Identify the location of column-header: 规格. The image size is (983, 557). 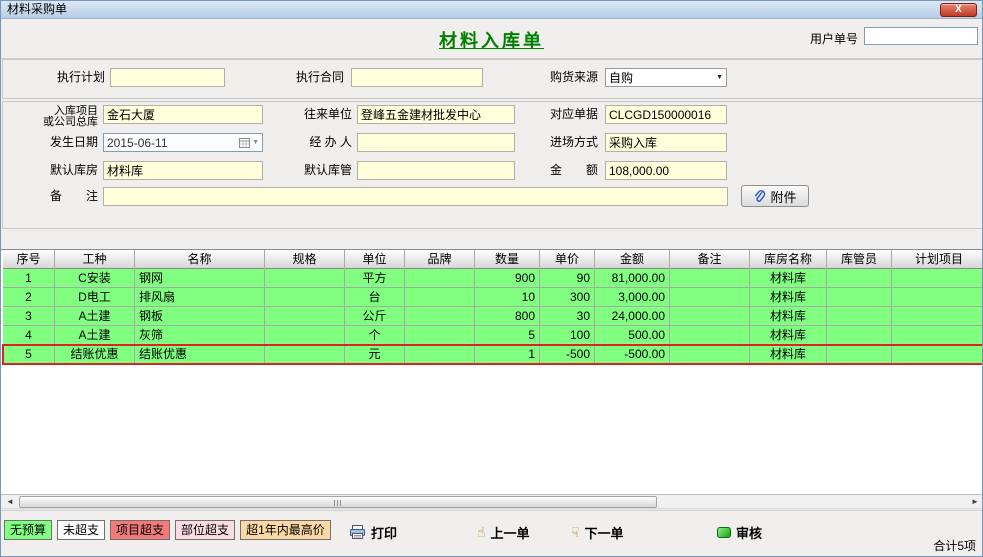
(305, 259).